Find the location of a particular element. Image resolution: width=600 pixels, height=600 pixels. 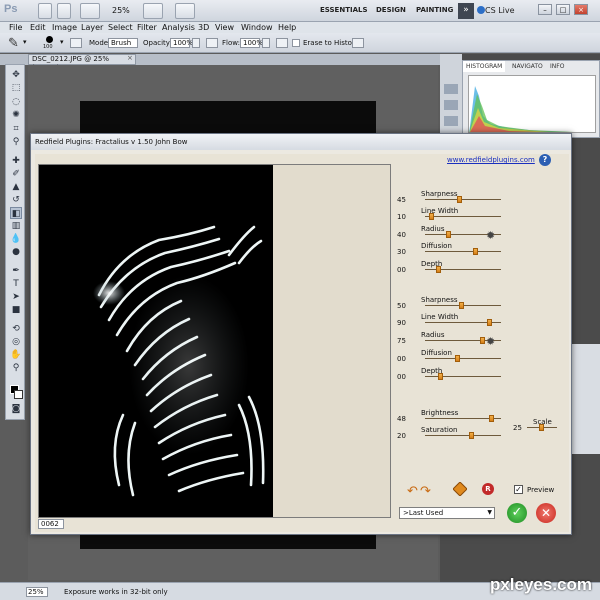

airbrush-icon is located at coordinates (282, 43).